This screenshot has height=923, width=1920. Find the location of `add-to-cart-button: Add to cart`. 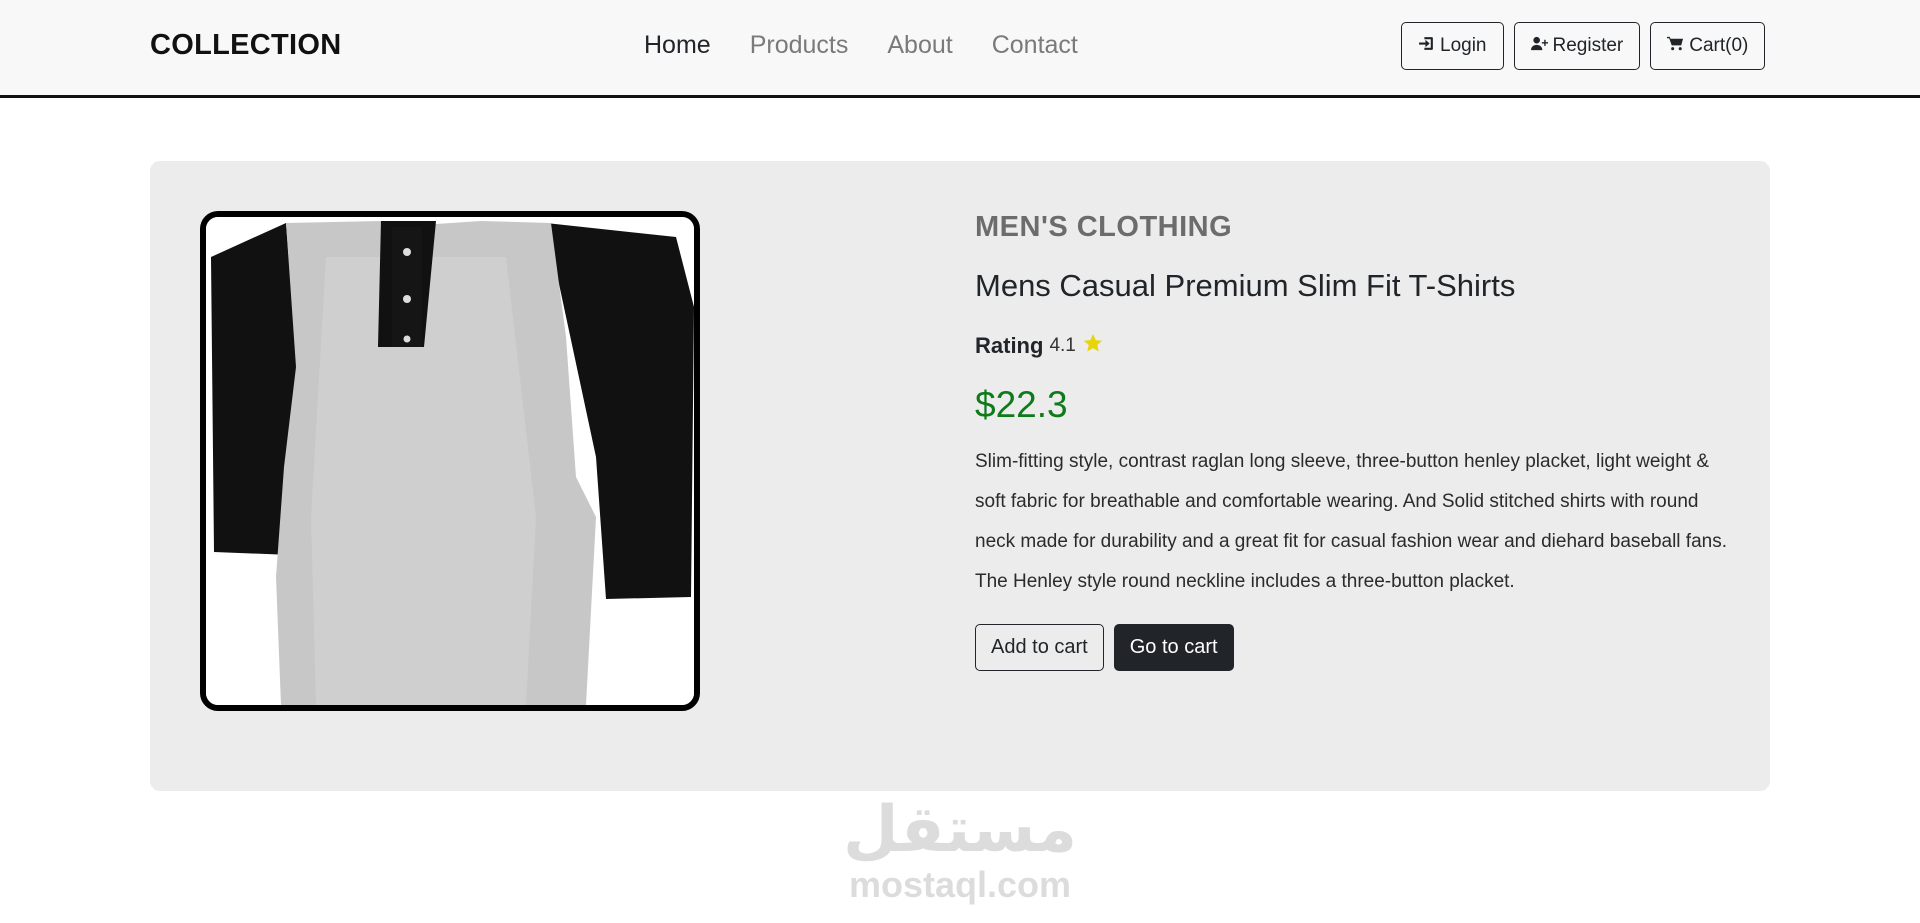

add-to-cart-button: Add to cart is located at coordinates (1039, 647).